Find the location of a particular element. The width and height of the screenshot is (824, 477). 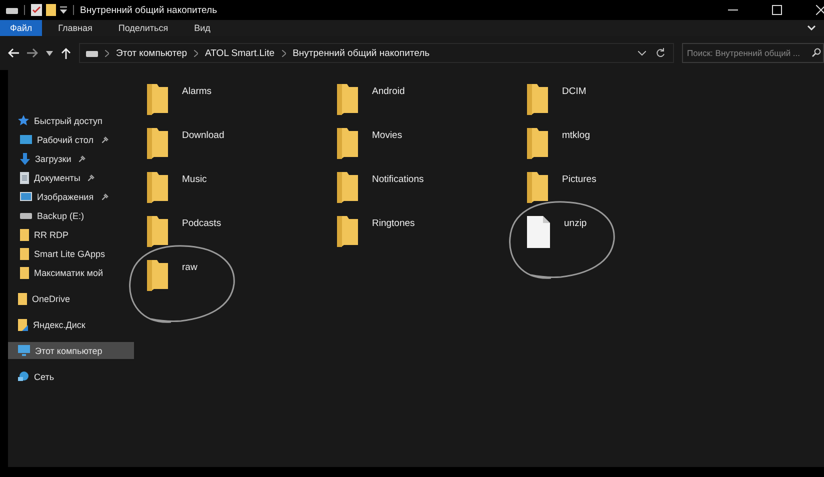

sidebar-item: Рабочий стол is located at coordinates (71, 139).